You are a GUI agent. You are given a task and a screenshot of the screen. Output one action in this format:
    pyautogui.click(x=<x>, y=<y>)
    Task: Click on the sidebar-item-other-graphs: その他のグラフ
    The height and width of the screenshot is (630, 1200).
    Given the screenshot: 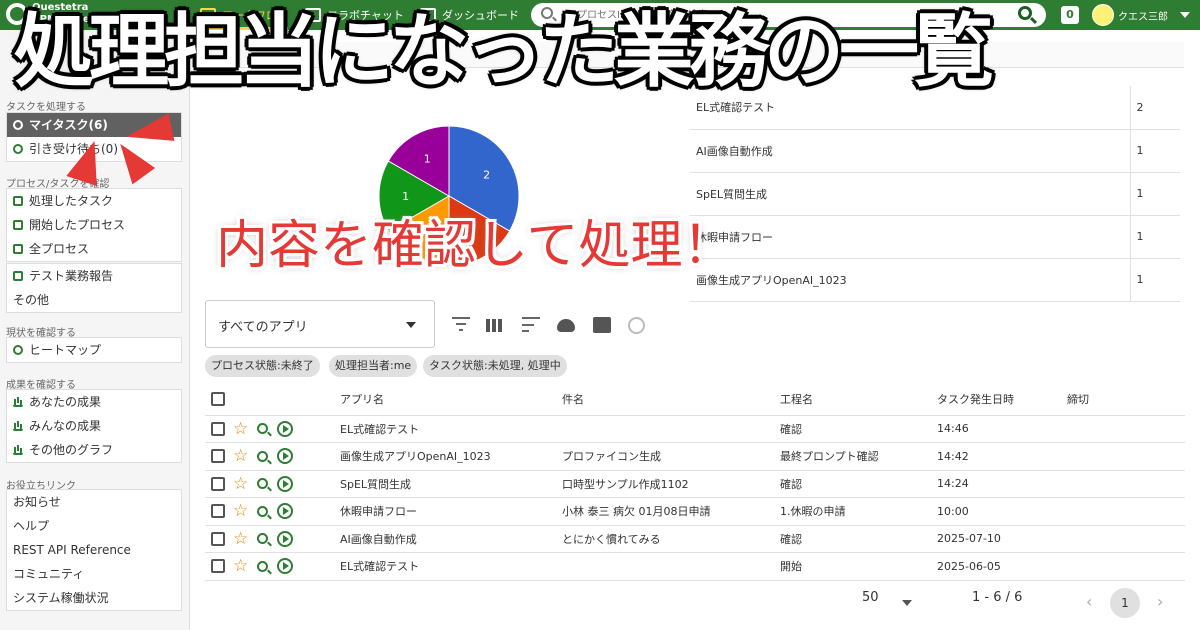 What is the action you would take?
    pyautogui.click(x=94, y=450)
    